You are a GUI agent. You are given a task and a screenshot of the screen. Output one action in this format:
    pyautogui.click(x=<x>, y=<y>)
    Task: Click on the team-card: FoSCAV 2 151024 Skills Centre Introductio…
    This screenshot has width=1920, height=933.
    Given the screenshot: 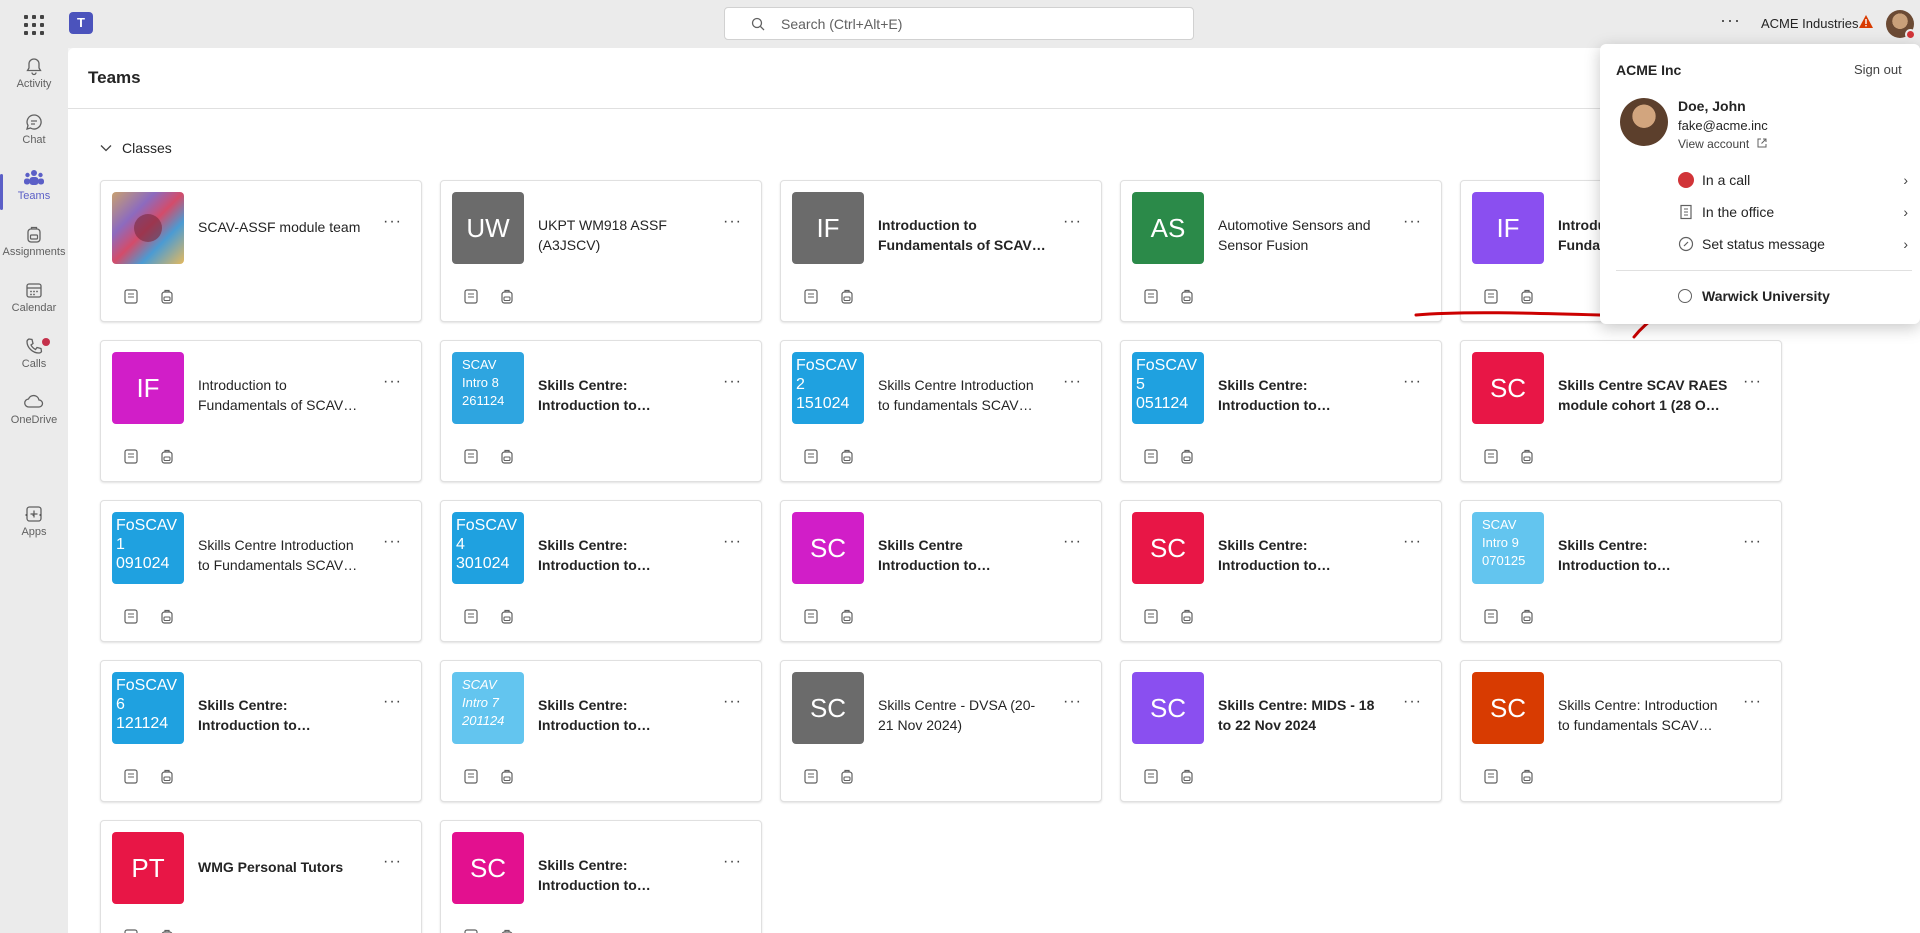 What is the action you would take?
    pyautogui.click(x=941, y=411)
    